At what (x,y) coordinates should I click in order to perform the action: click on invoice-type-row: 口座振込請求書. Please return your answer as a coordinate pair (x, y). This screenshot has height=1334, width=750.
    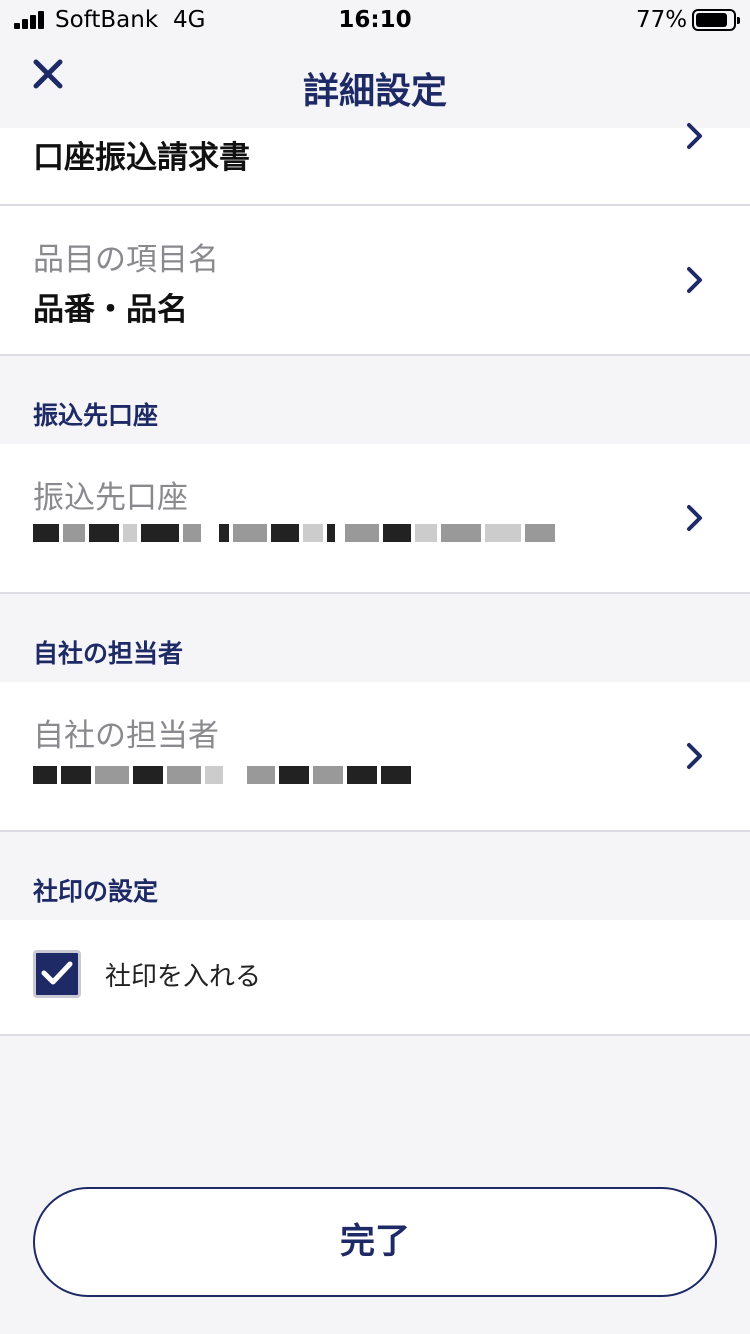
    Looking at the image, I should click on (375, 164).